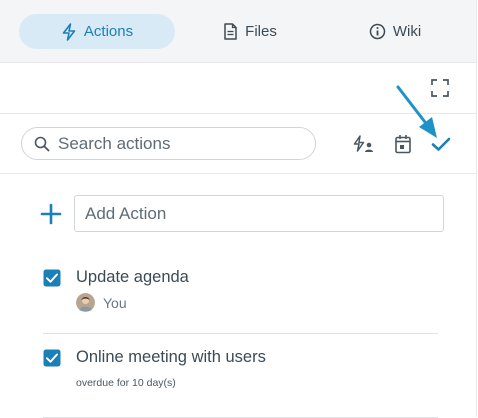 This screenshot has width=478, height=418. What do you see at coordinates (259, 213) in the screenshot?
I see `add-action-input` at bounding box center [259, 213].